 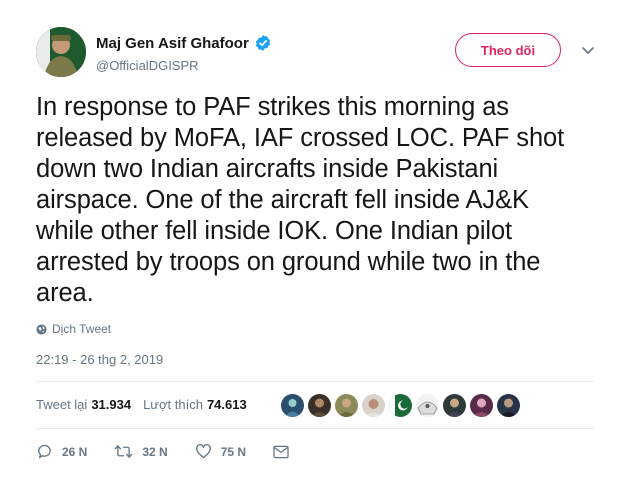 I want to click on author-handle: @OfficialDGISPR, so click(x=147, y=65).